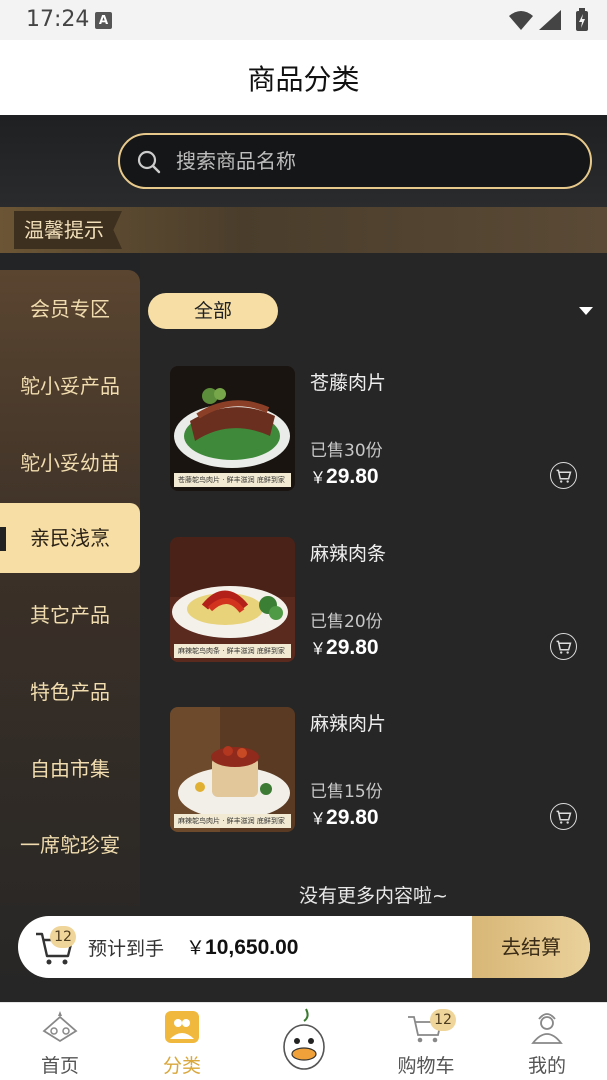  I want to click on sidebar-item-light-cooking: 亲民浅烹, so click(70, 538).